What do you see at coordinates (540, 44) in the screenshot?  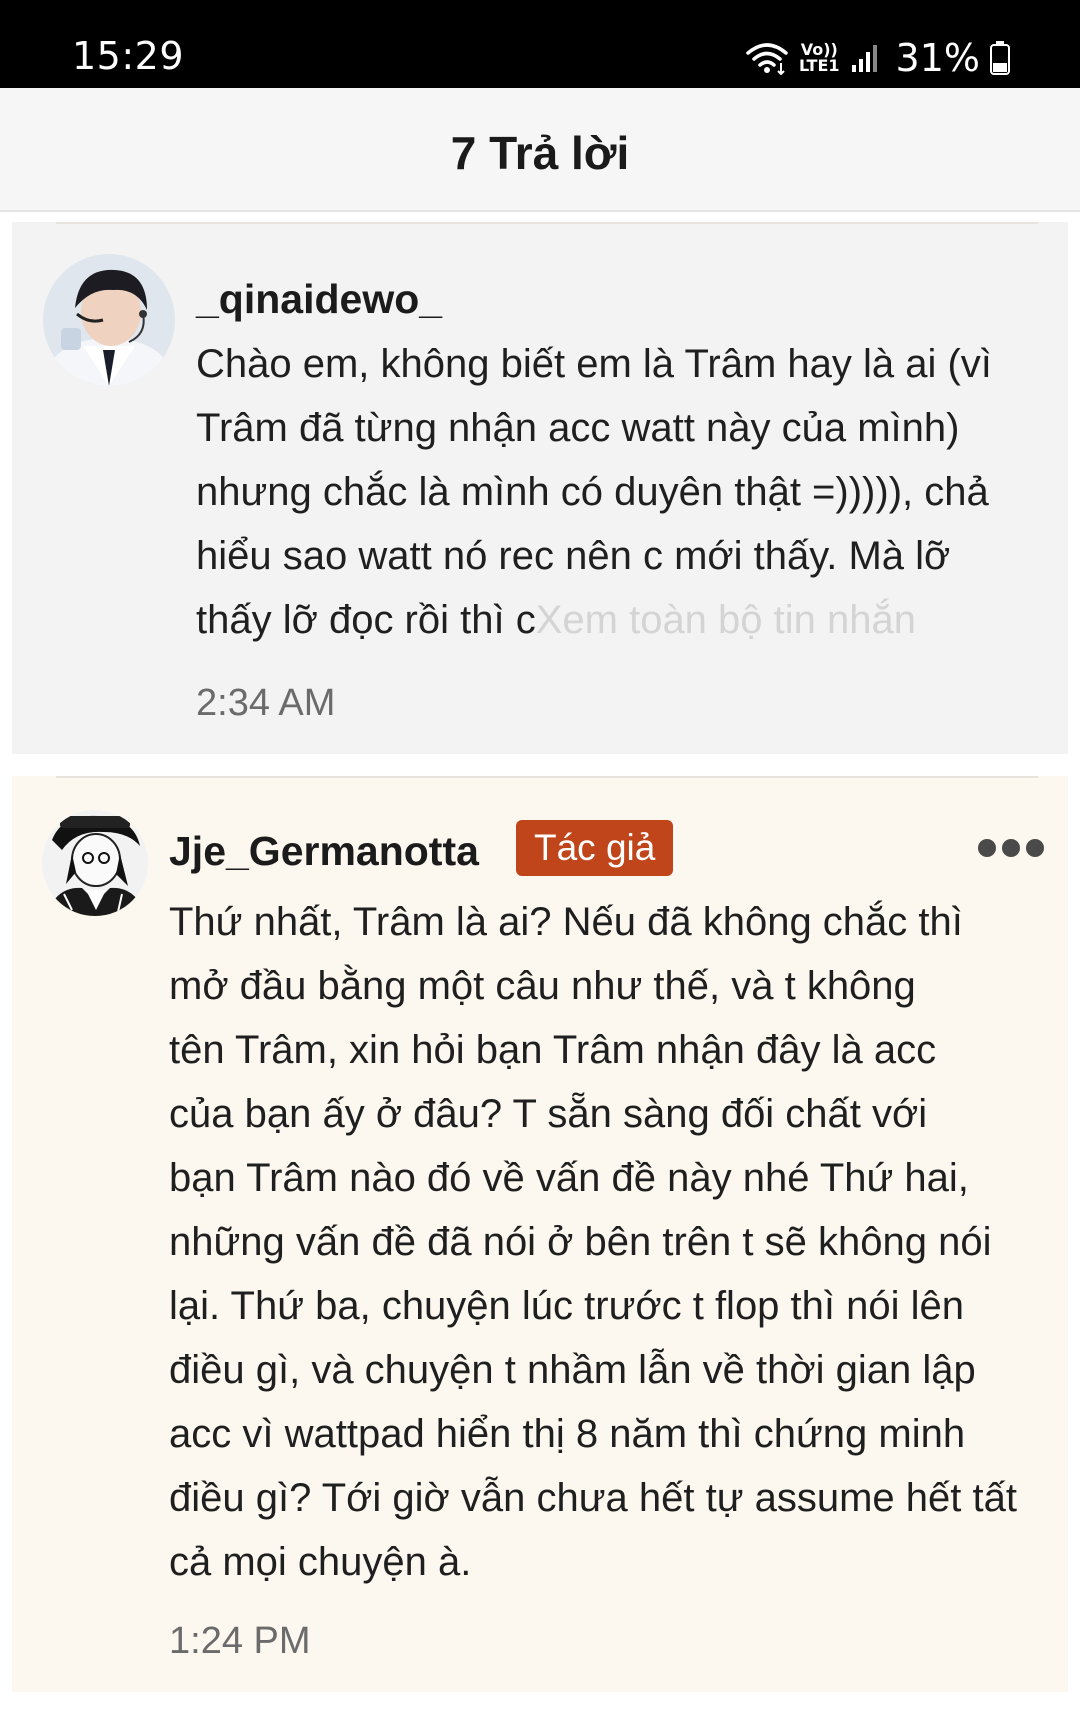 I see `status-bar: 15:29 Vo)) LTE1 31%` at bounding box center [540, 44].